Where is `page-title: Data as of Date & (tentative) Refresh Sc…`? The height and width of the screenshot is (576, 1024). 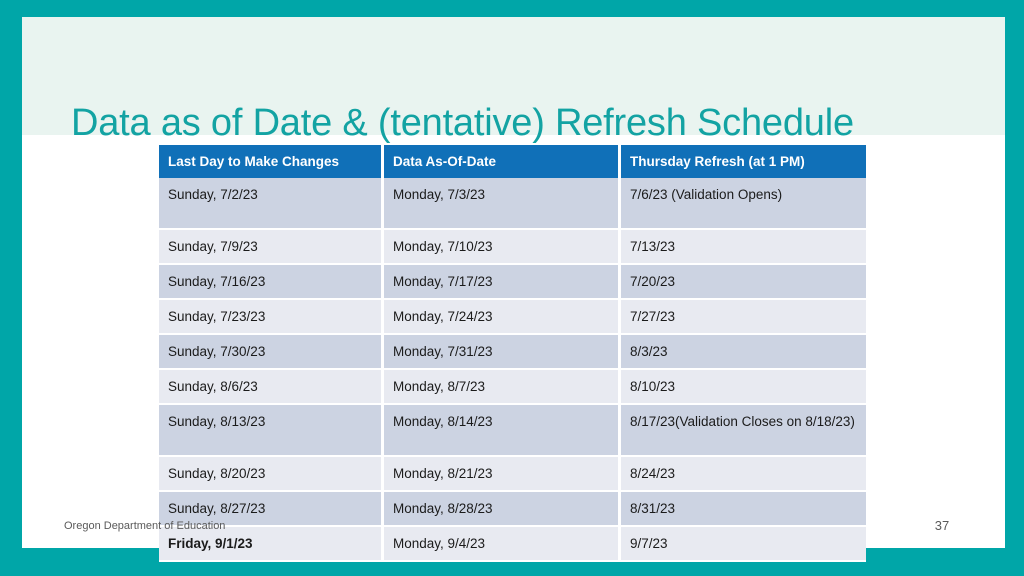 page-title: Data as of Date & (tentative) Refresh Sc… is located at coordinates (462, 123).